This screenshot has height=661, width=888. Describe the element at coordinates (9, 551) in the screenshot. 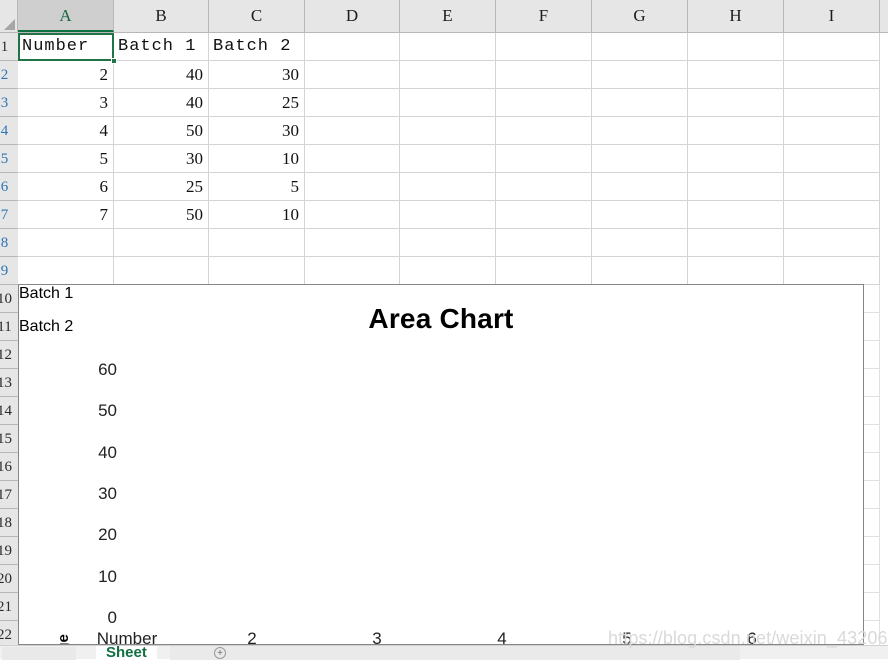

I see `row-header-19: 19` at that location.